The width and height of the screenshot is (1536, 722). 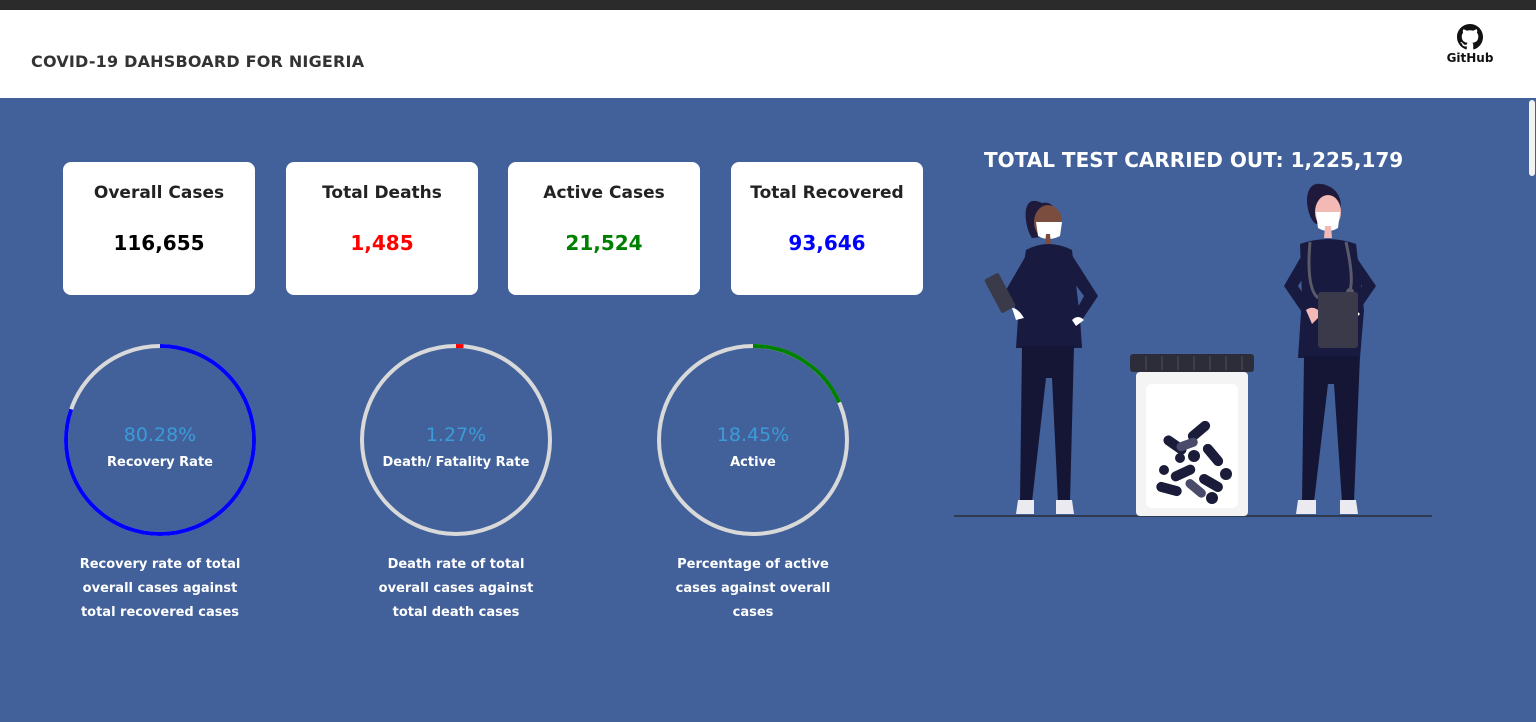 What do you see at coordinates (1194, 160) in the screenshot?
I see `total-tests-heading: TOTAL TEST CARRIED OUT: 1,225,179` at bounding box center [1194, 160].